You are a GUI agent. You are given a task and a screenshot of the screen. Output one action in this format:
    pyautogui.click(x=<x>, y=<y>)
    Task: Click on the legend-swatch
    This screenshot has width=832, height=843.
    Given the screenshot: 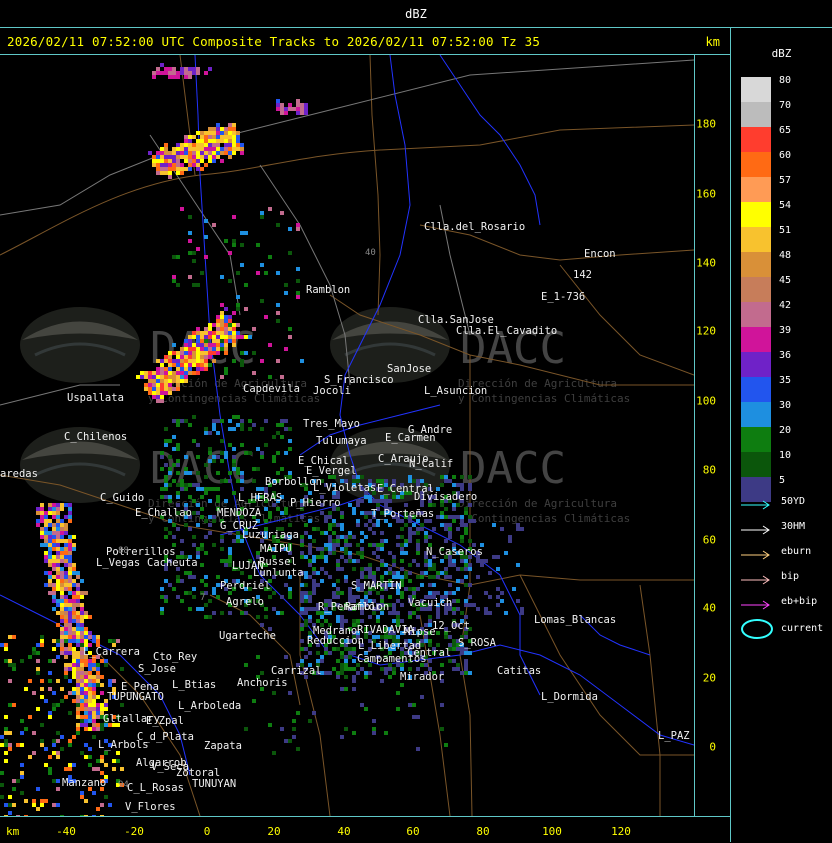 What is the action you would take?
    pyautogui.click(x=756, y=214)
    